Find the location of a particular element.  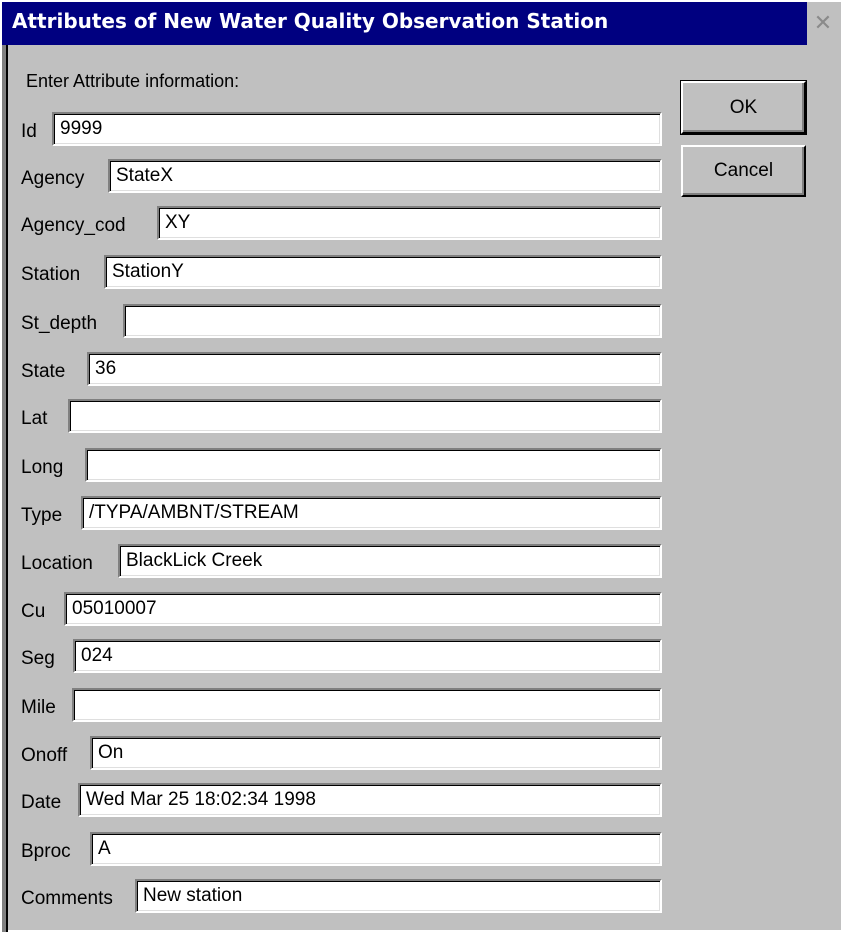

st-depth-input is located at coordinates (392, 321).